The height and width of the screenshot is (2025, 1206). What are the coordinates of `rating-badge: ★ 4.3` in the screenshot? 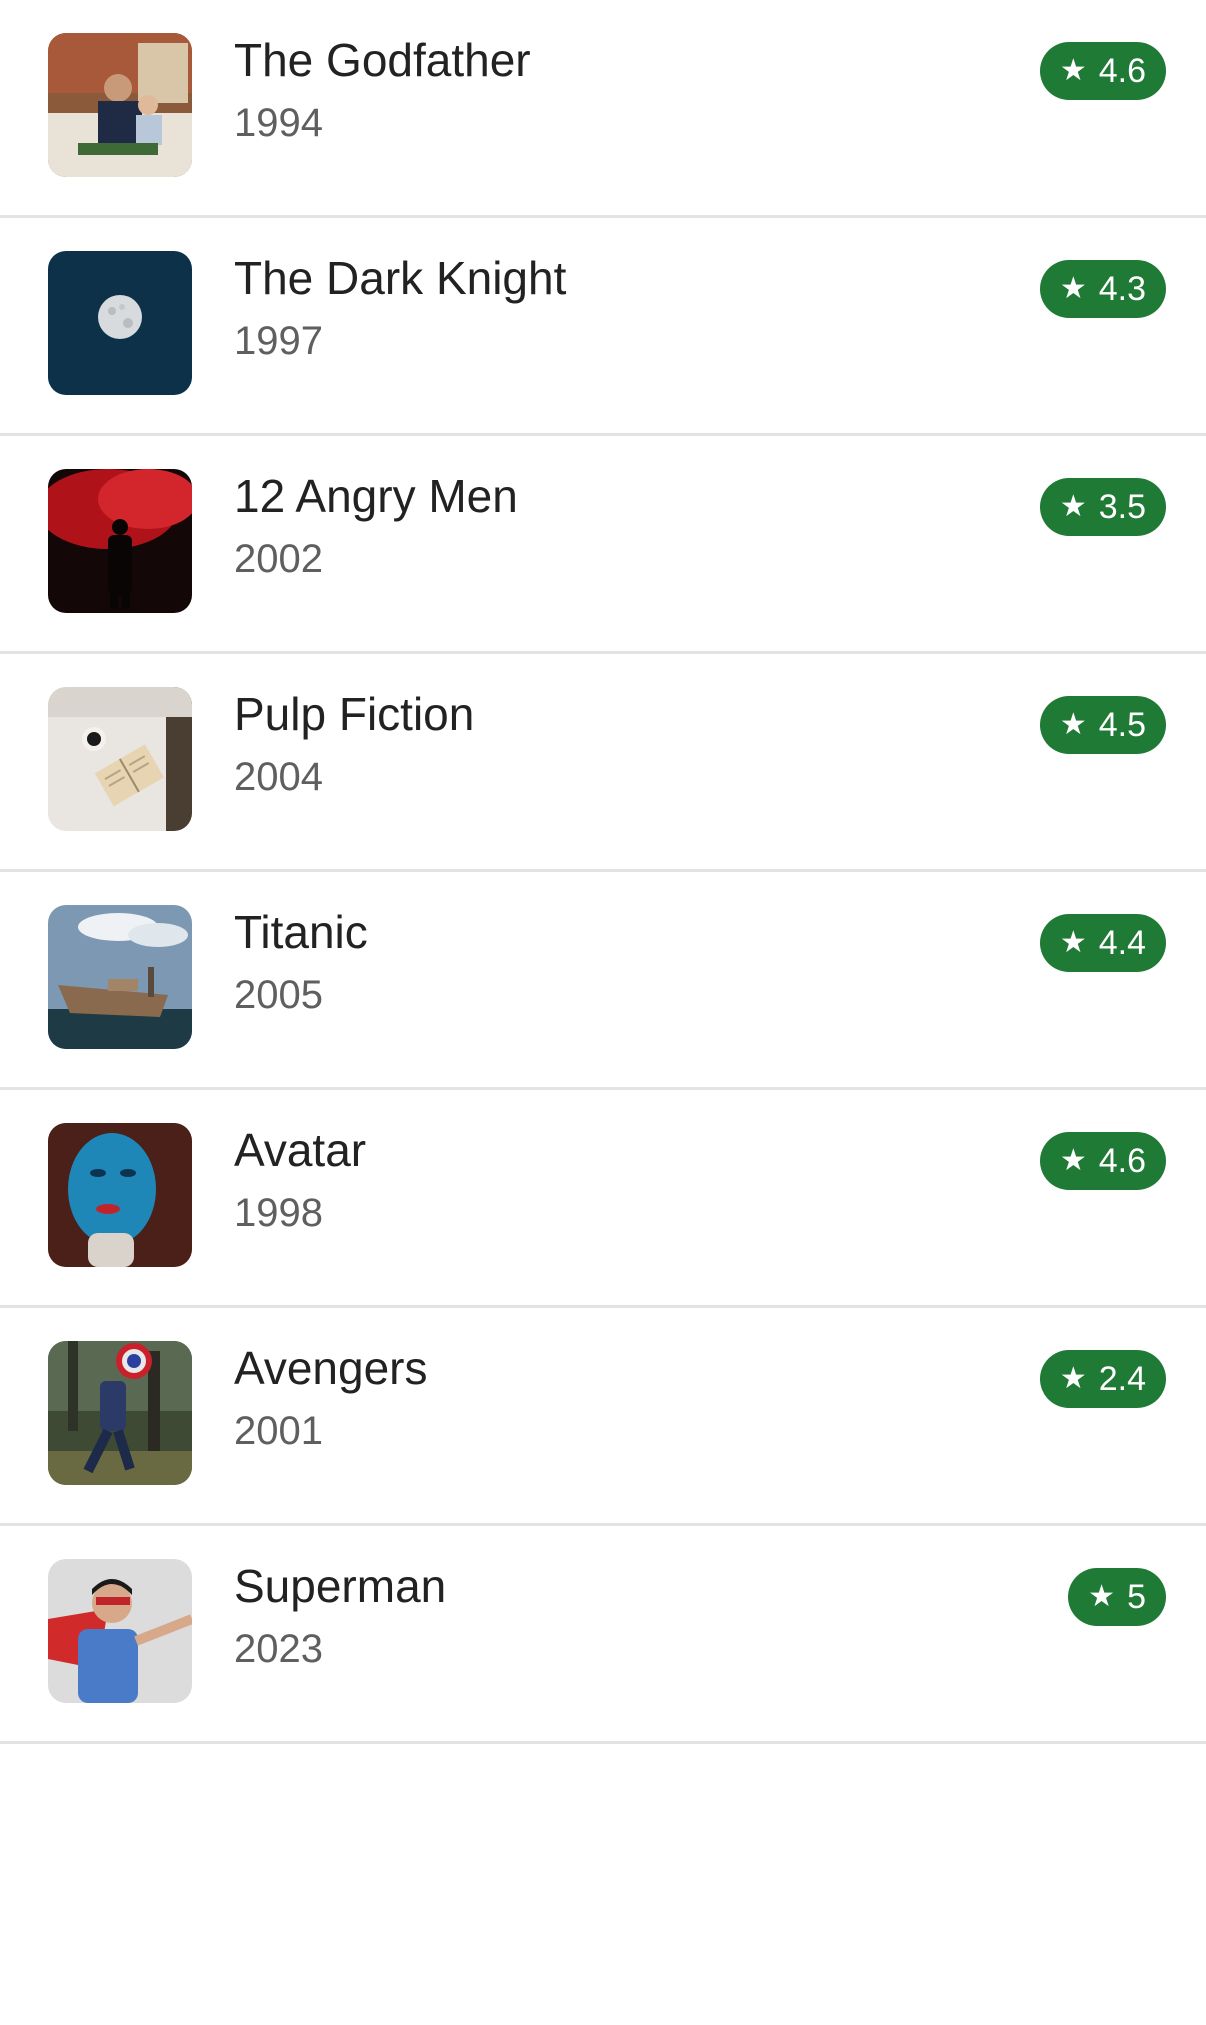 It's located at (1102, 289).